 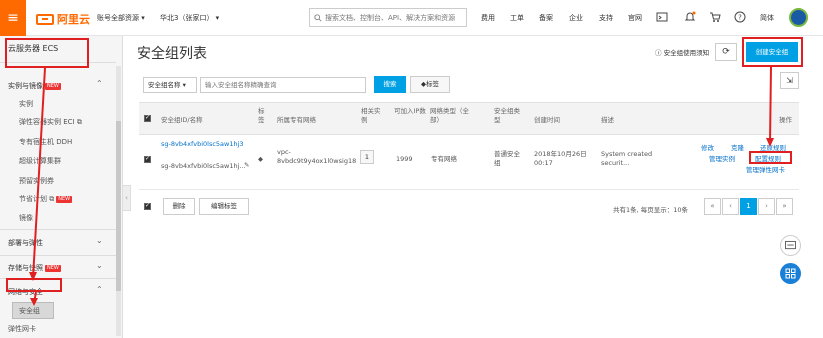 I want to click on column-header-ip-count: 可加入IP数, so click(x=410, y=111).